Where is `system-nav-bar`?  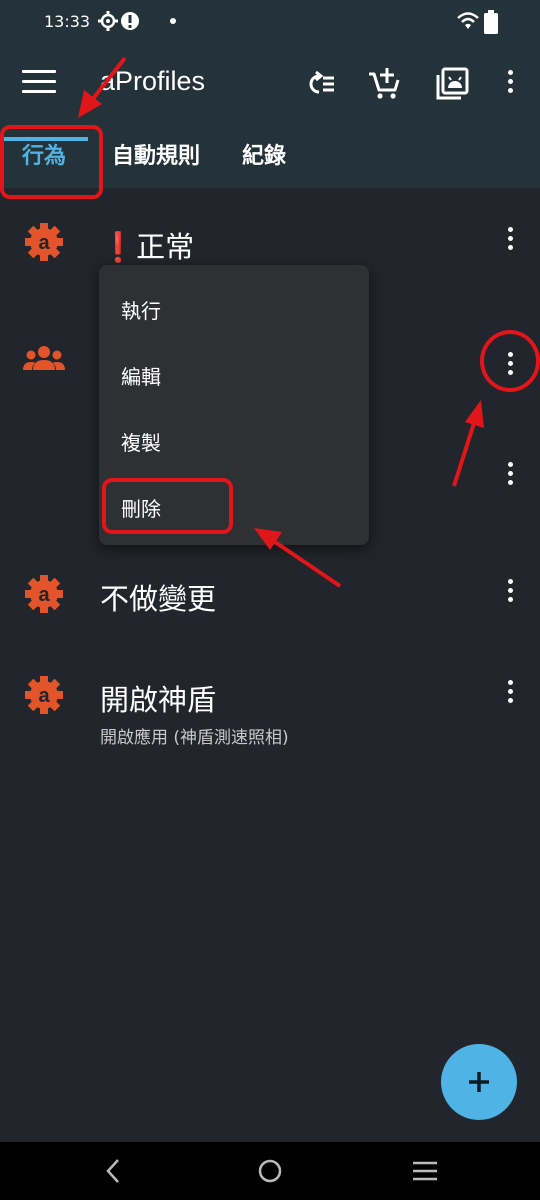
system-nav-bar is located at coordinates (270, 1171).